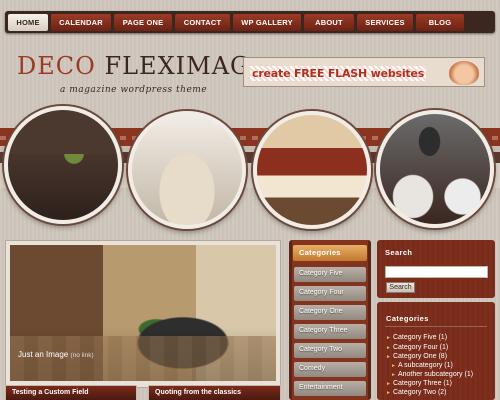 The image size is (500, 400). I want to click on sidebar-category-item: ► Category Two (2), so click(416, 392).